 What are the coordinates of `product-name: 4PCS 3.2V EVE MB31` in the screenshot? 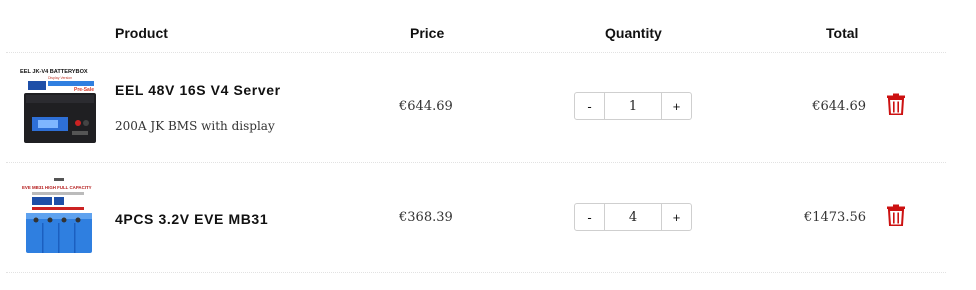 It's located at (191, 219).